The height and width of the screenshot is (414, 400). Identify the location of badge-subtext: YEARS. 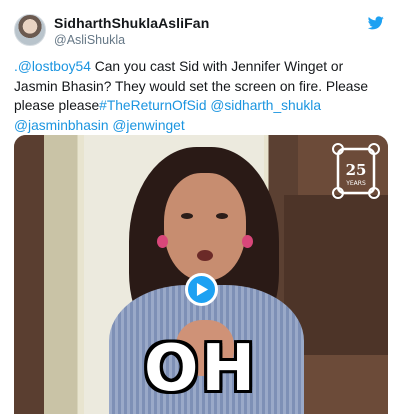
(355, 183).